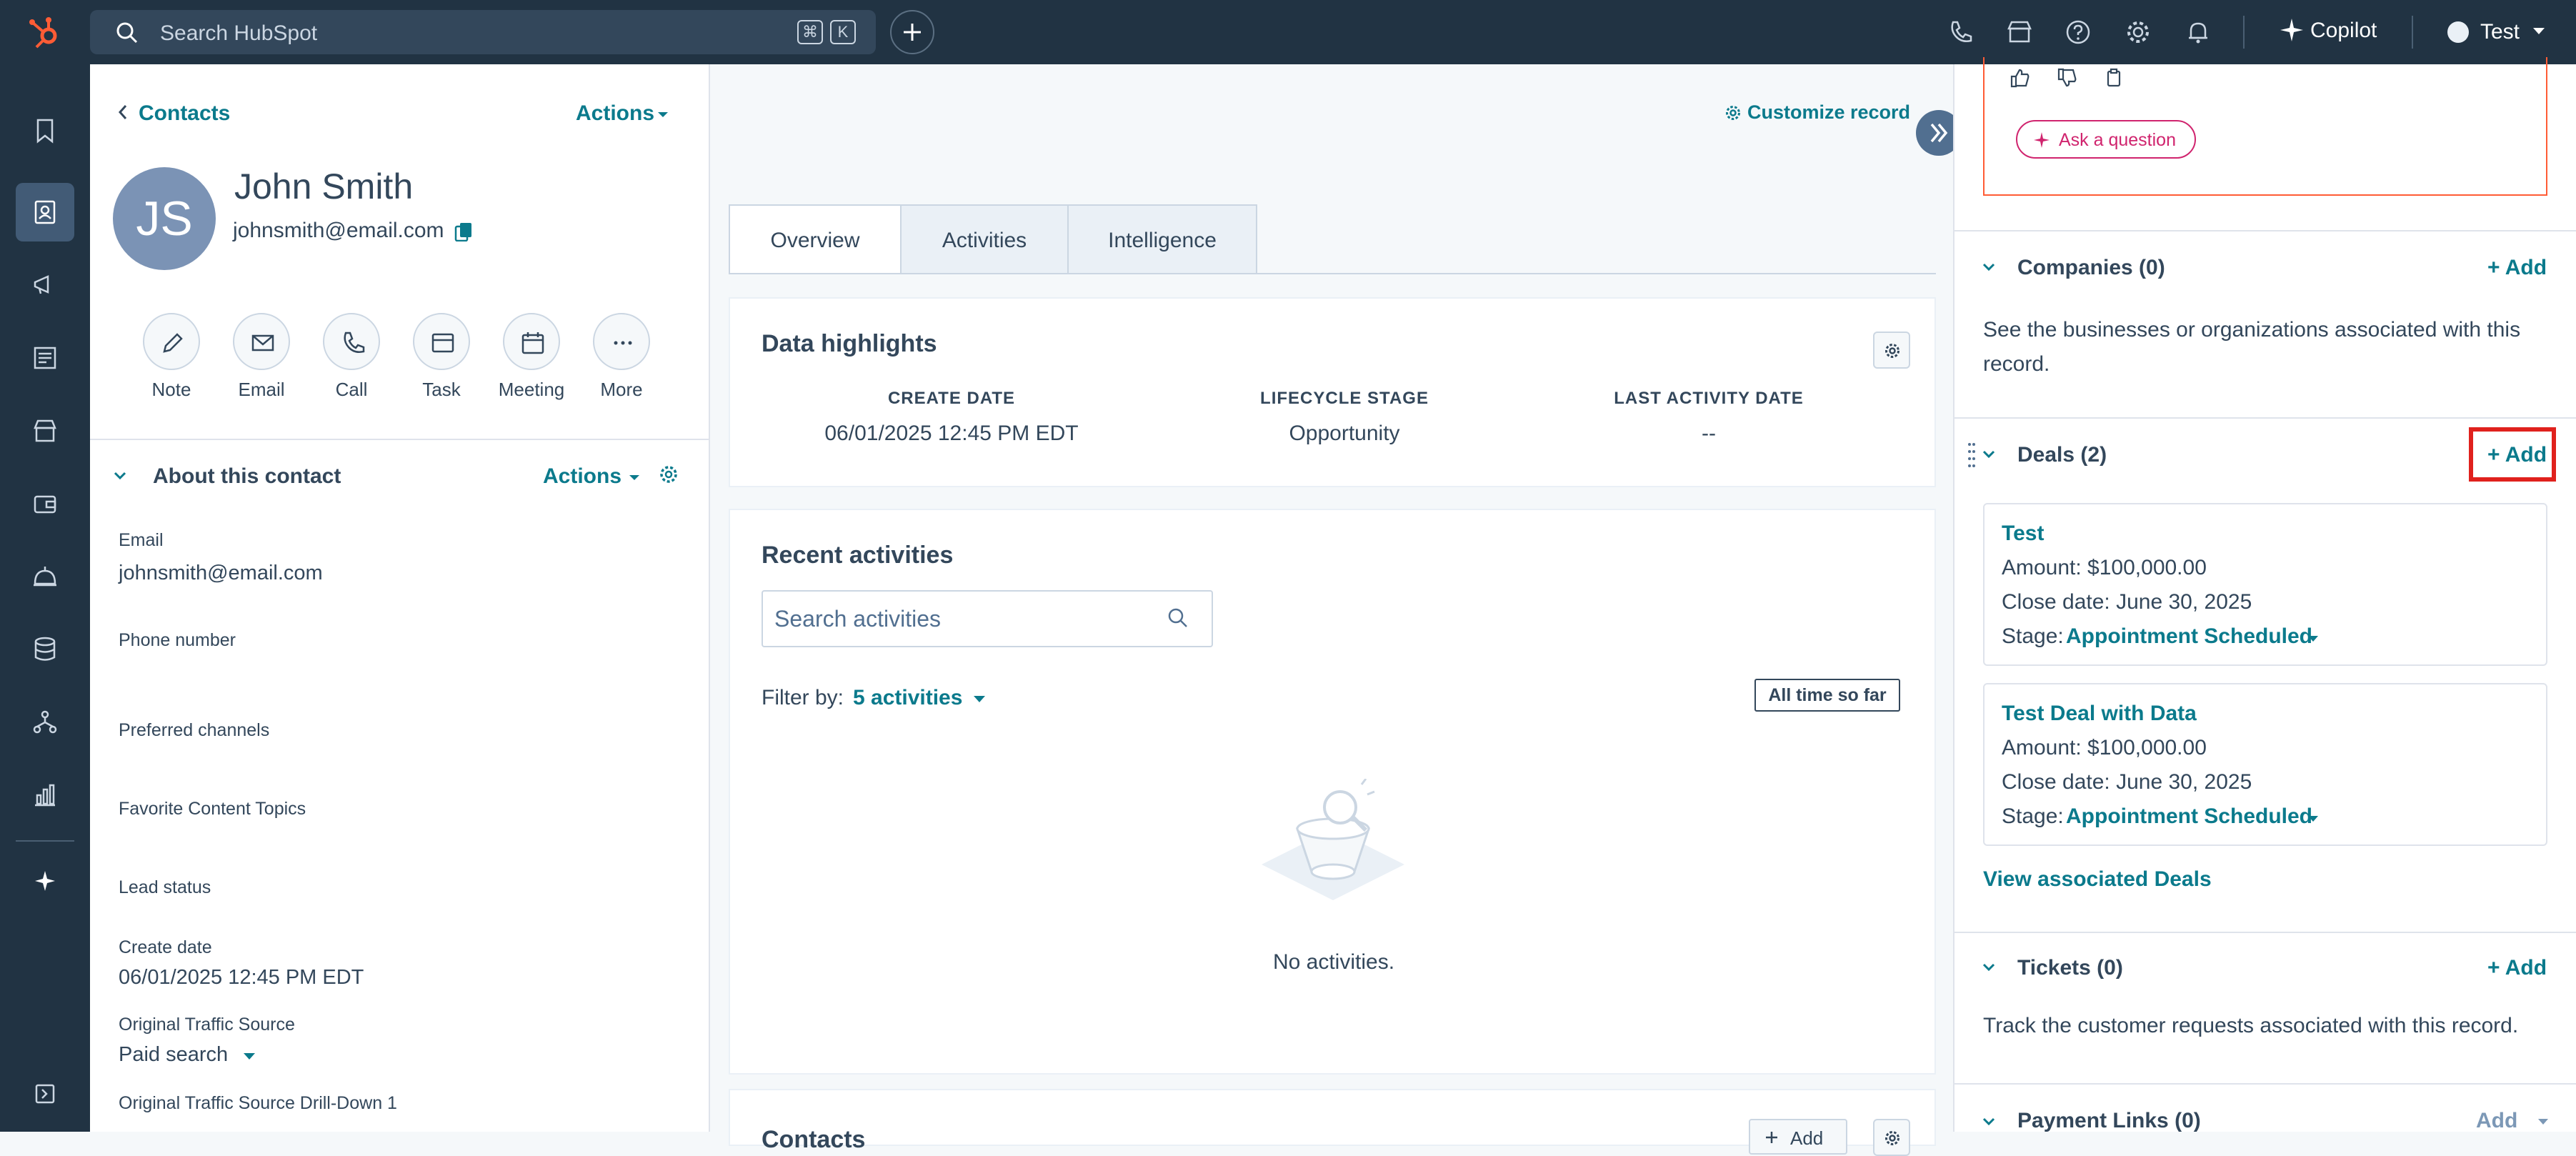  Describe the element at coordinates (45, 130) in the screenshot. I see `nav-bookmarks-icon` at that location.